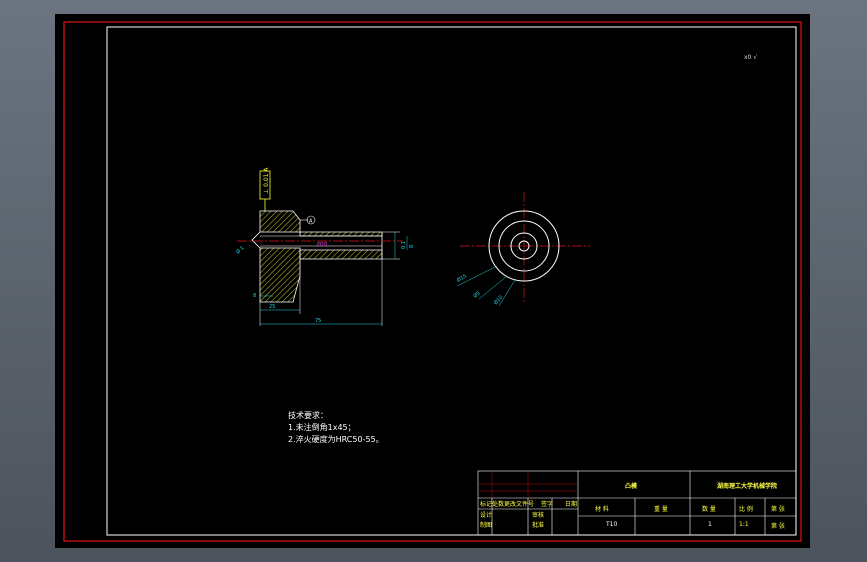 Image resolution: width=867 pixels, height=562 pixels. I want to click on right-dims: 0.1 8, so click(398, 245).